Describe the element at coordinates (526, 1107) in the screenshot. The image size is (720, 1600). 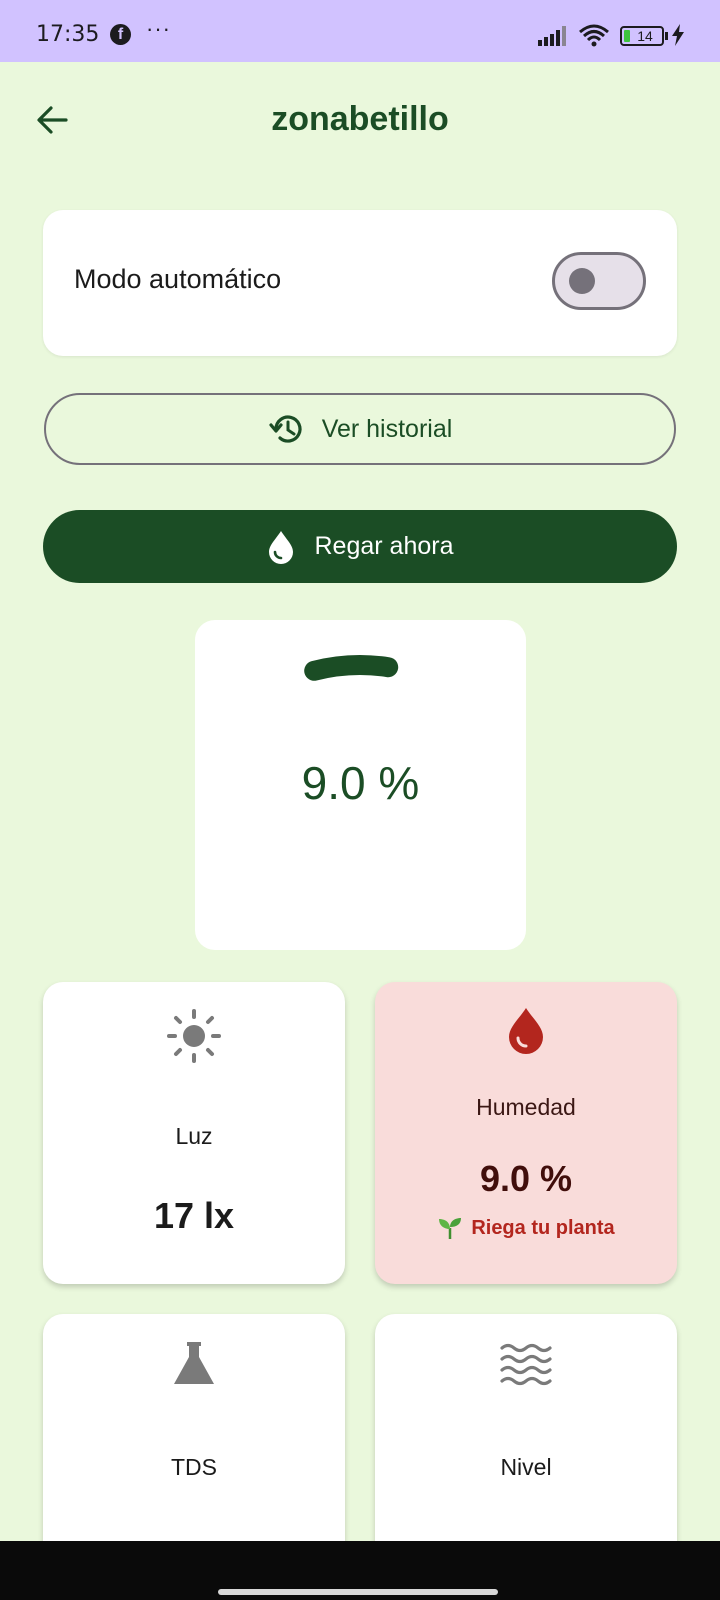
I see `sensor-title: Humedad` at that location.